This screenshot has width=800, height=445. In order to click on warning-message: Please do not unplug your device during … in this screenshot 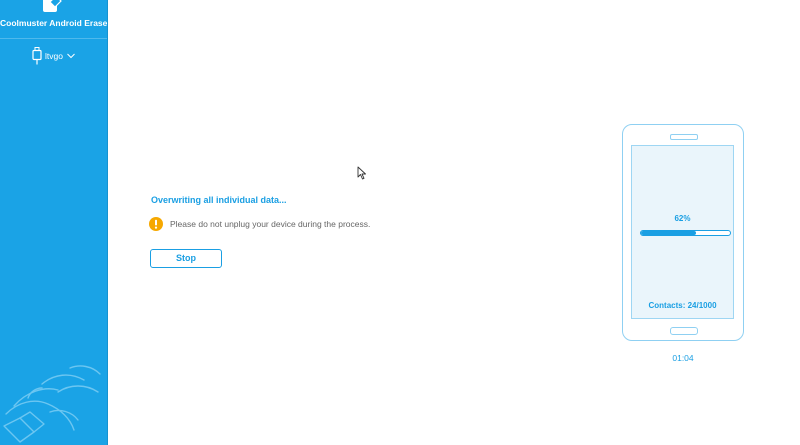, I will do `click(259, 224)`.